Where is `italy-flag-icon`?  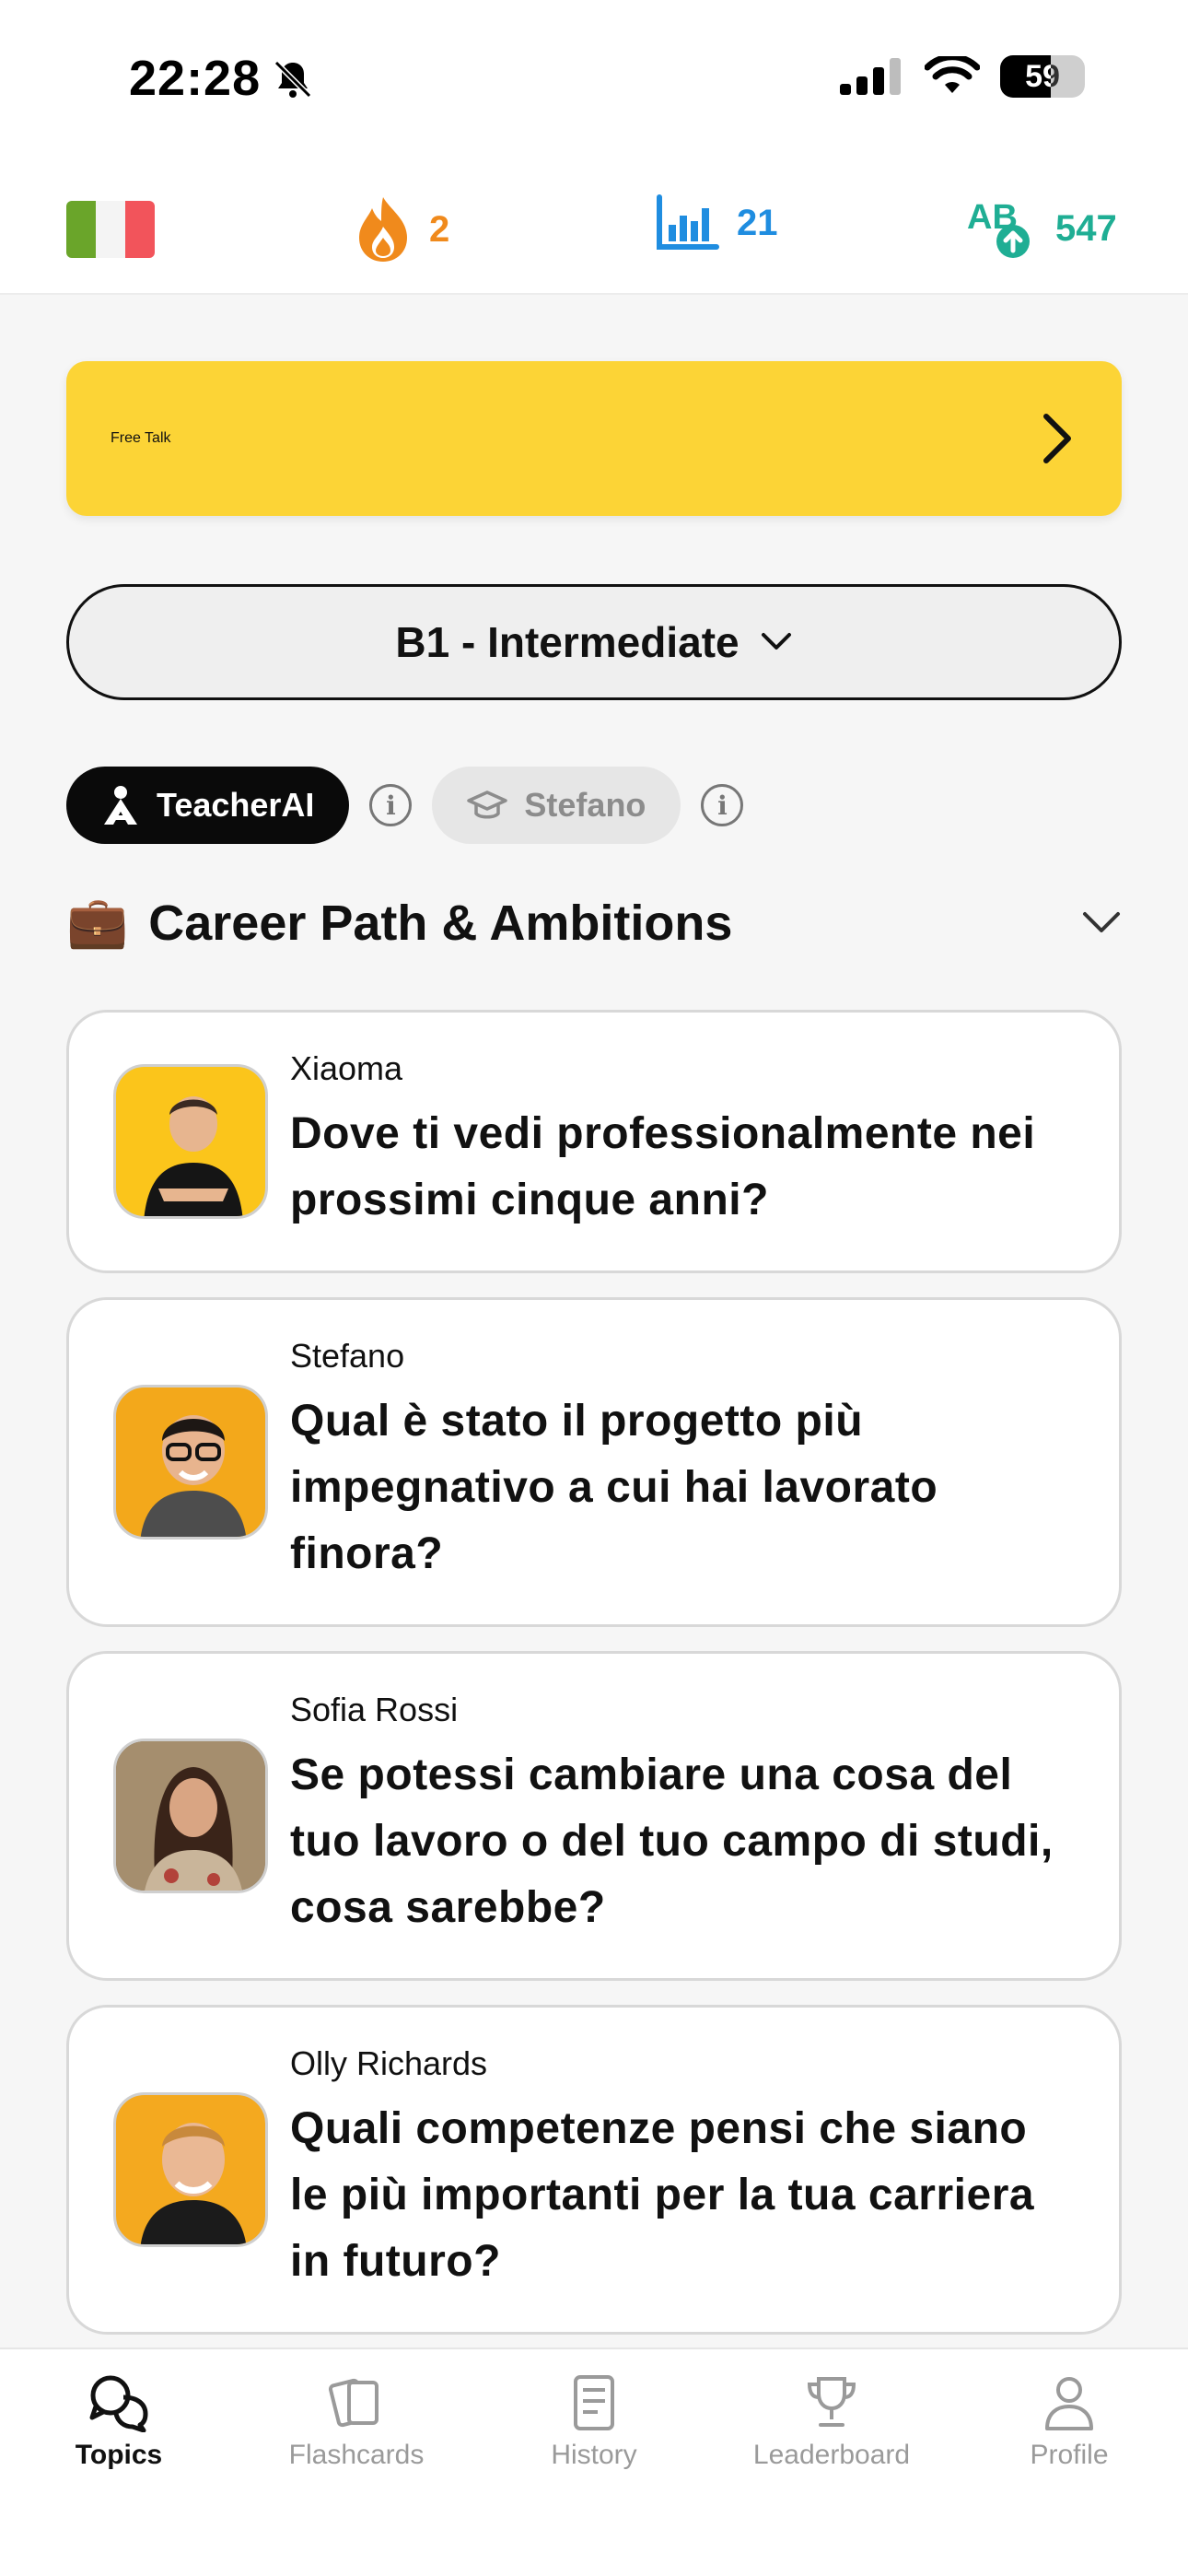 italy-flag-icon is located at coordinates (111, 229).